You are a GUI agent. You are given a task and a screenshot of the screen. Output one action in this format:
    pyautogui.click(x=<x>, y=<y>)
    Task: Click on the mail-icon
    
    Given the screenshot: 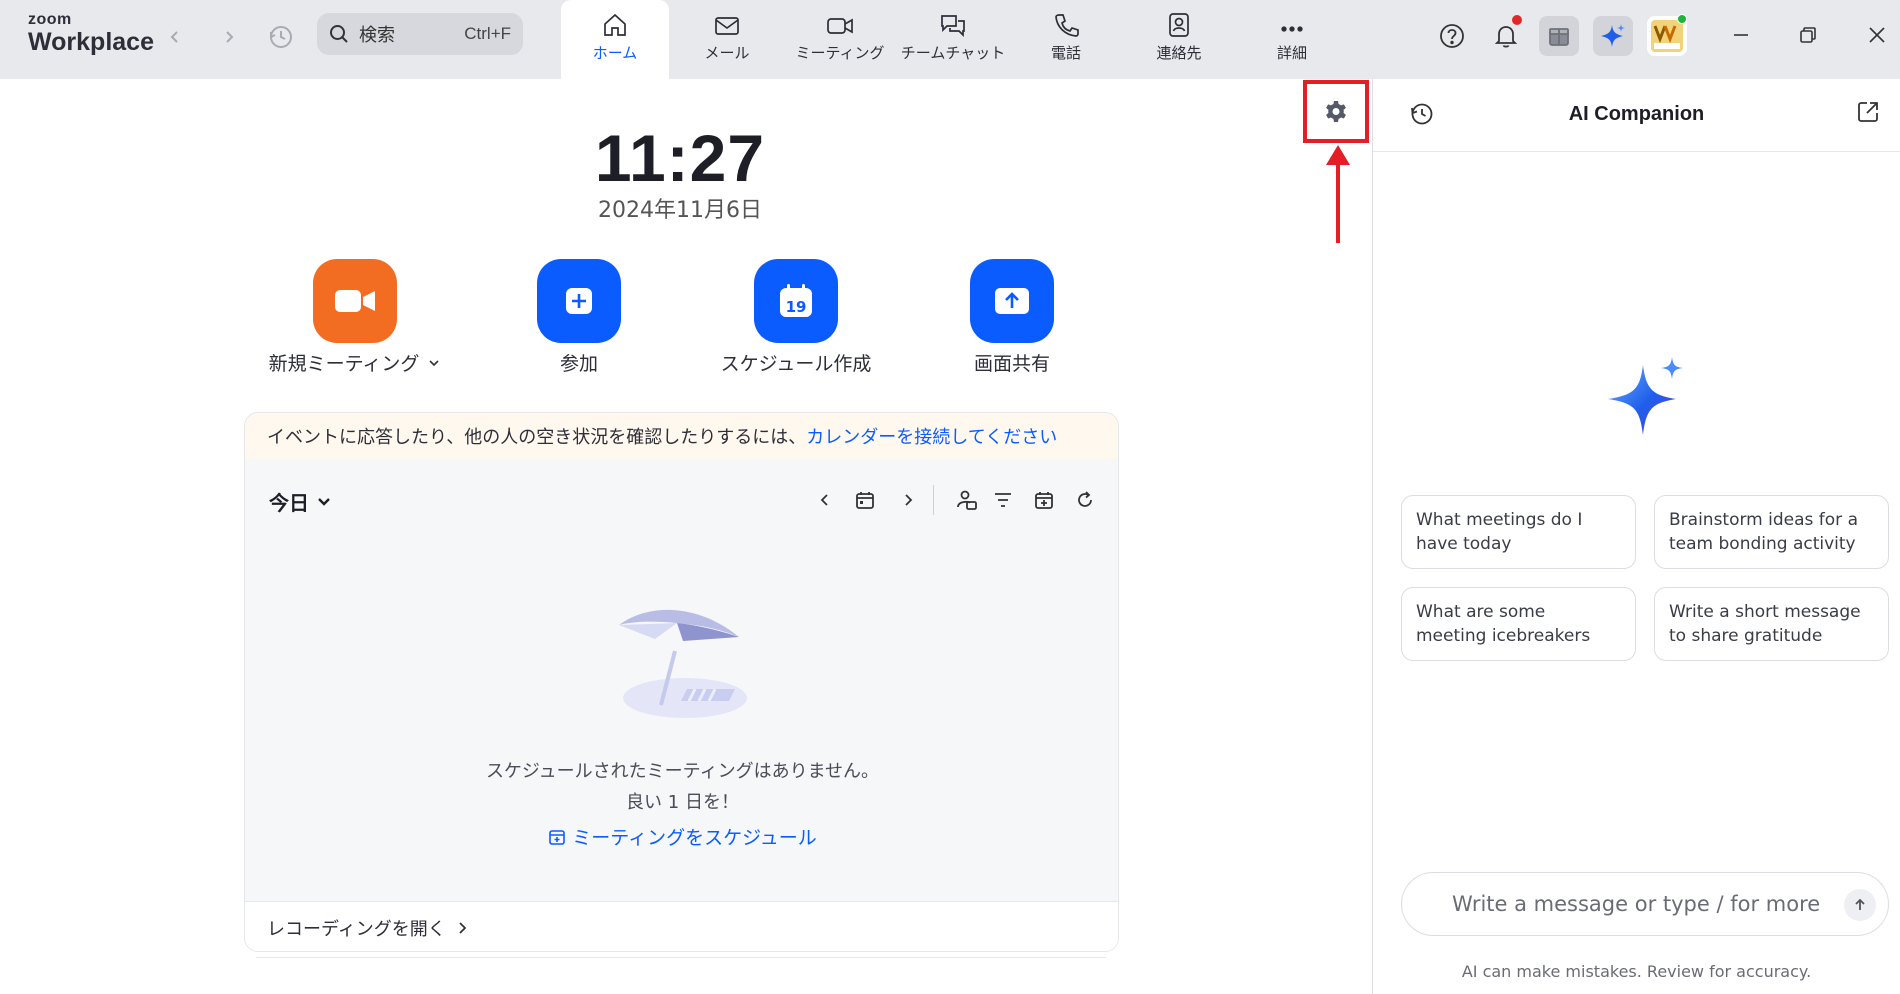 What is the action you would take?
    pyautogui.click(x=727, y=26)
    